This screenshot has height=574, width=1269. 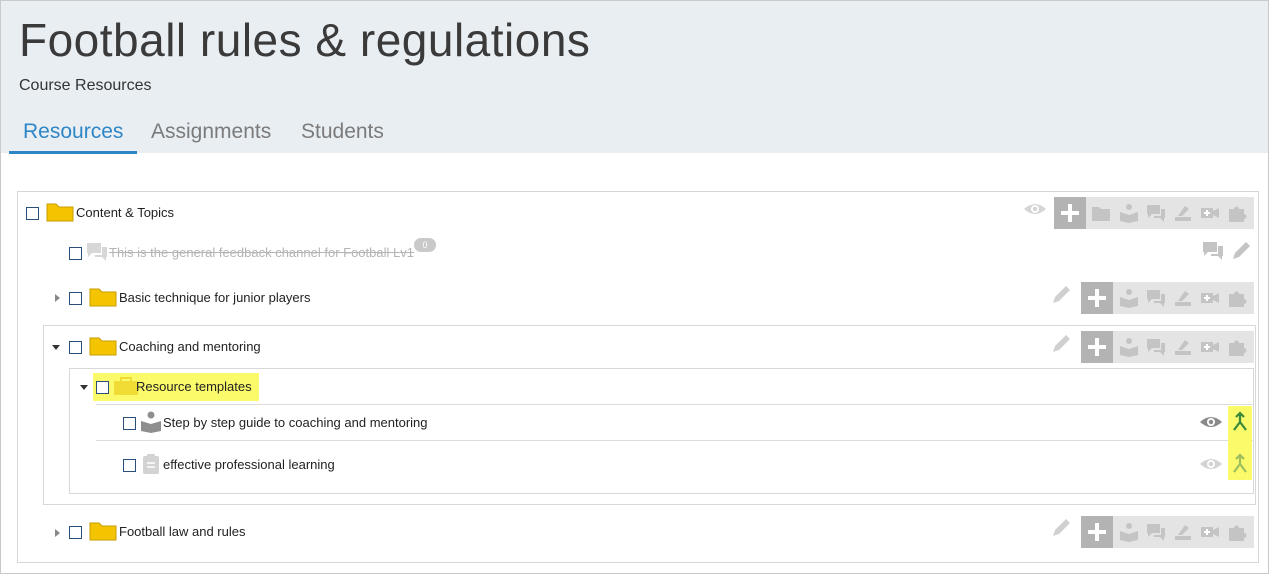 What do you see at coordinates (342, 132) in the screenshot?
I see `tab-students: Students` at bounding box center [342, 132].